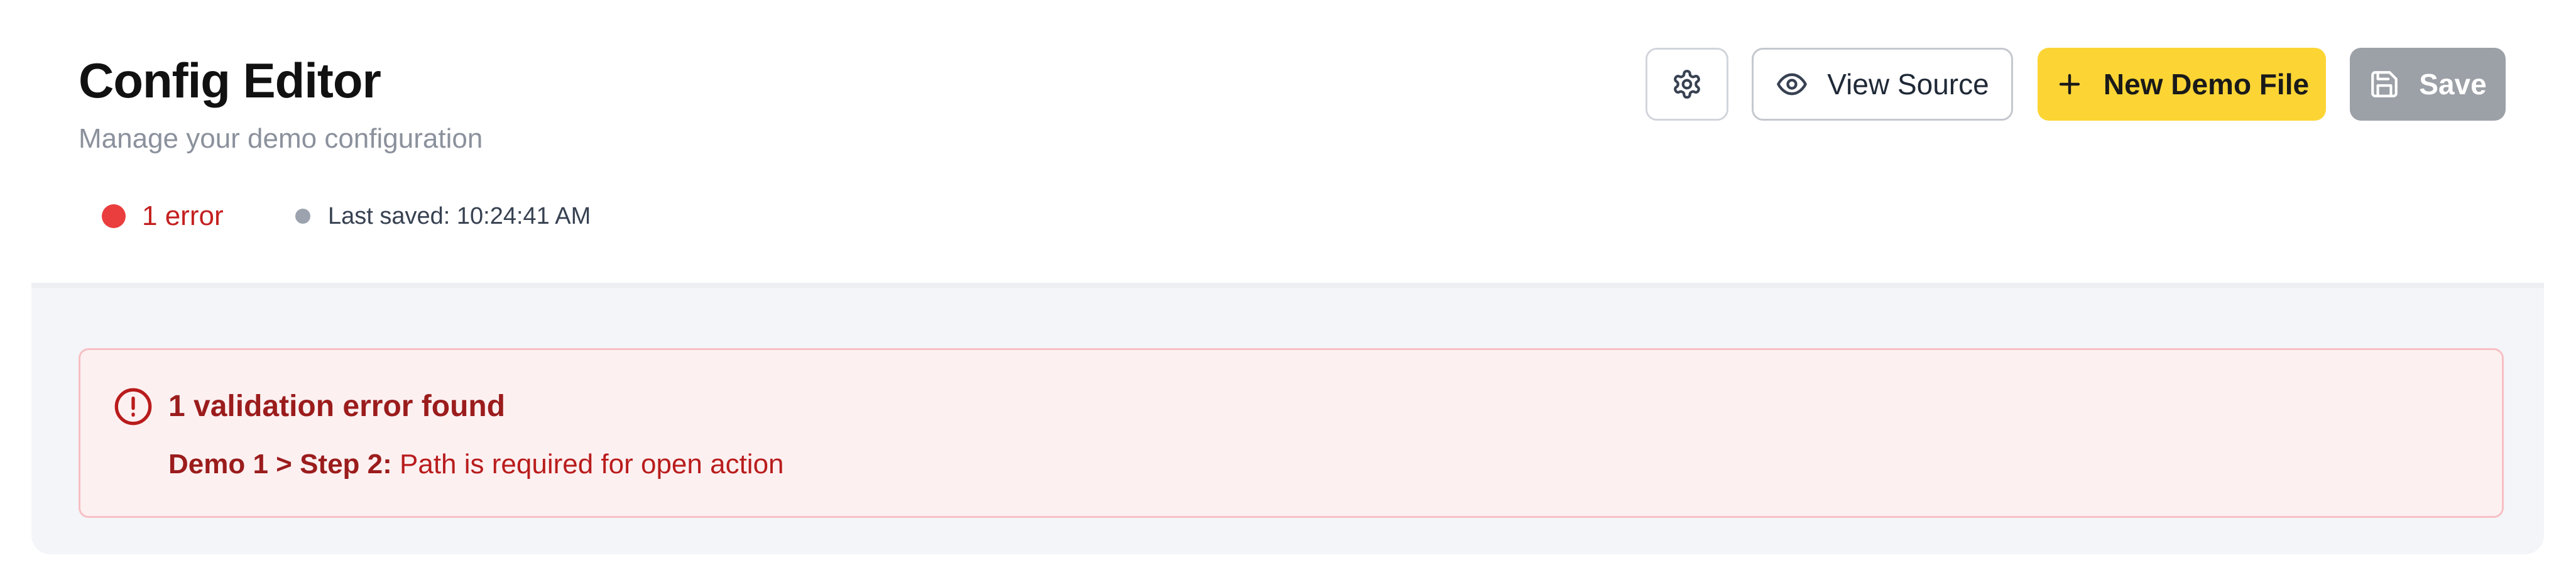 This screenshot has width=2576, height=587. I want to click on view-source-button: View Source, so click(1882, 84).